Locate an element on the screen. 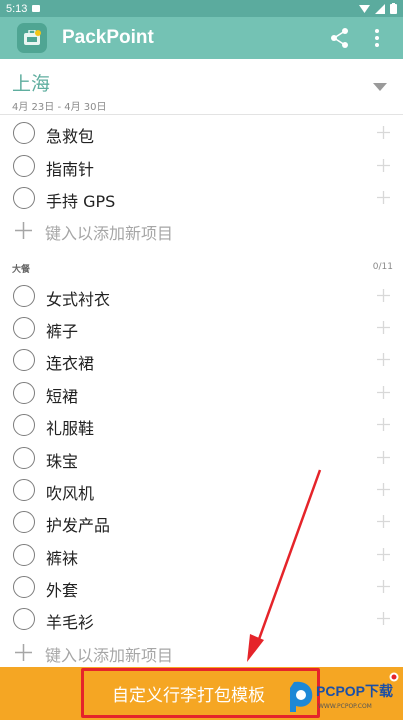  item-label: 手持 GPS is located at coordinates (81, 201).